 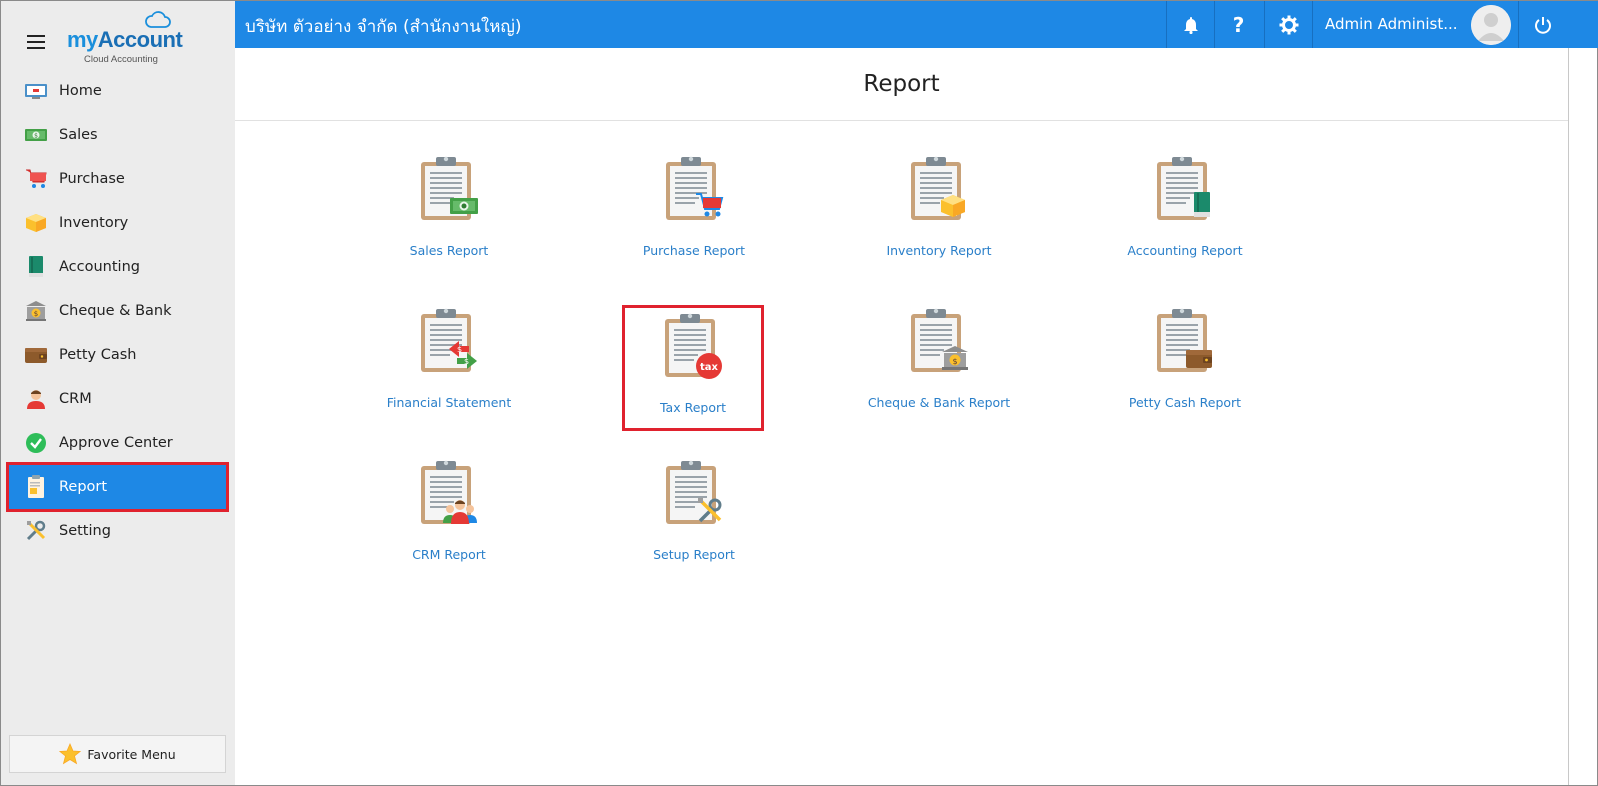 I want to click on bell-icon, so click(x=1190, y=25).